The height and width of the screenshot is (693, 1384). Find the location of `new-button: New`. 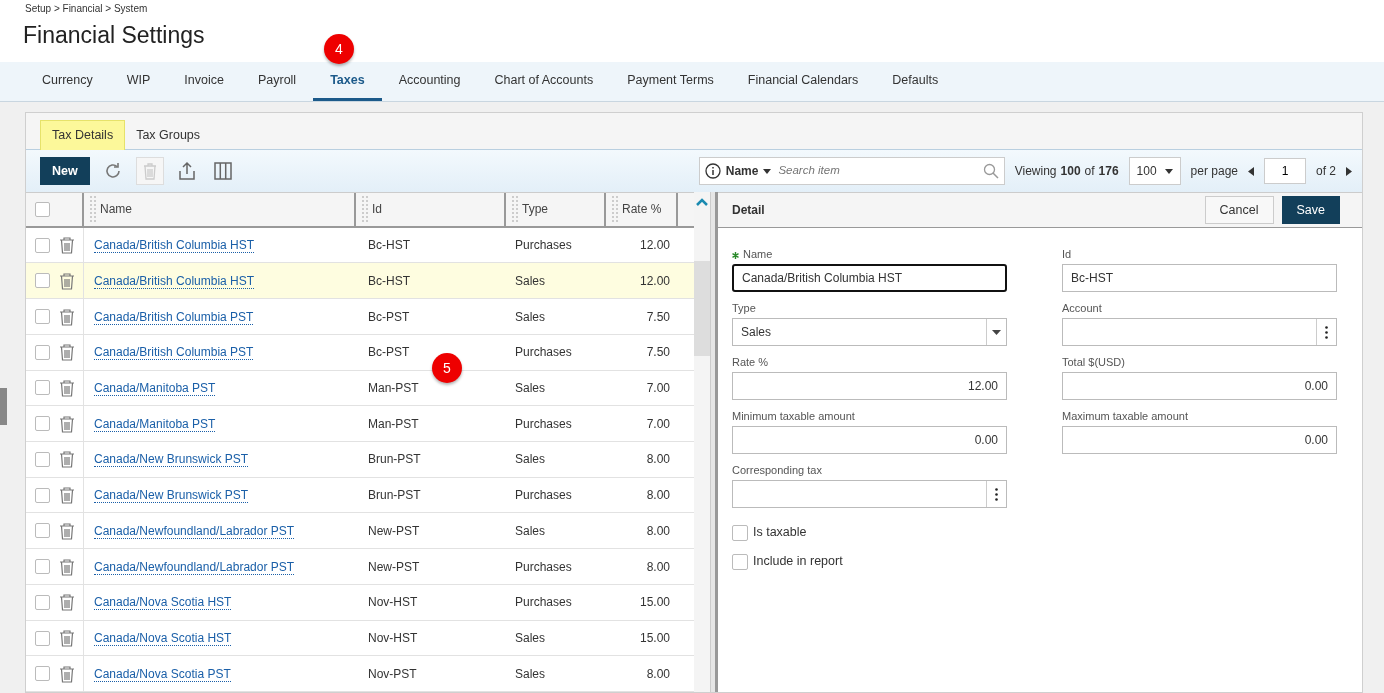

new-button: New is located at coordinates (65, 171).